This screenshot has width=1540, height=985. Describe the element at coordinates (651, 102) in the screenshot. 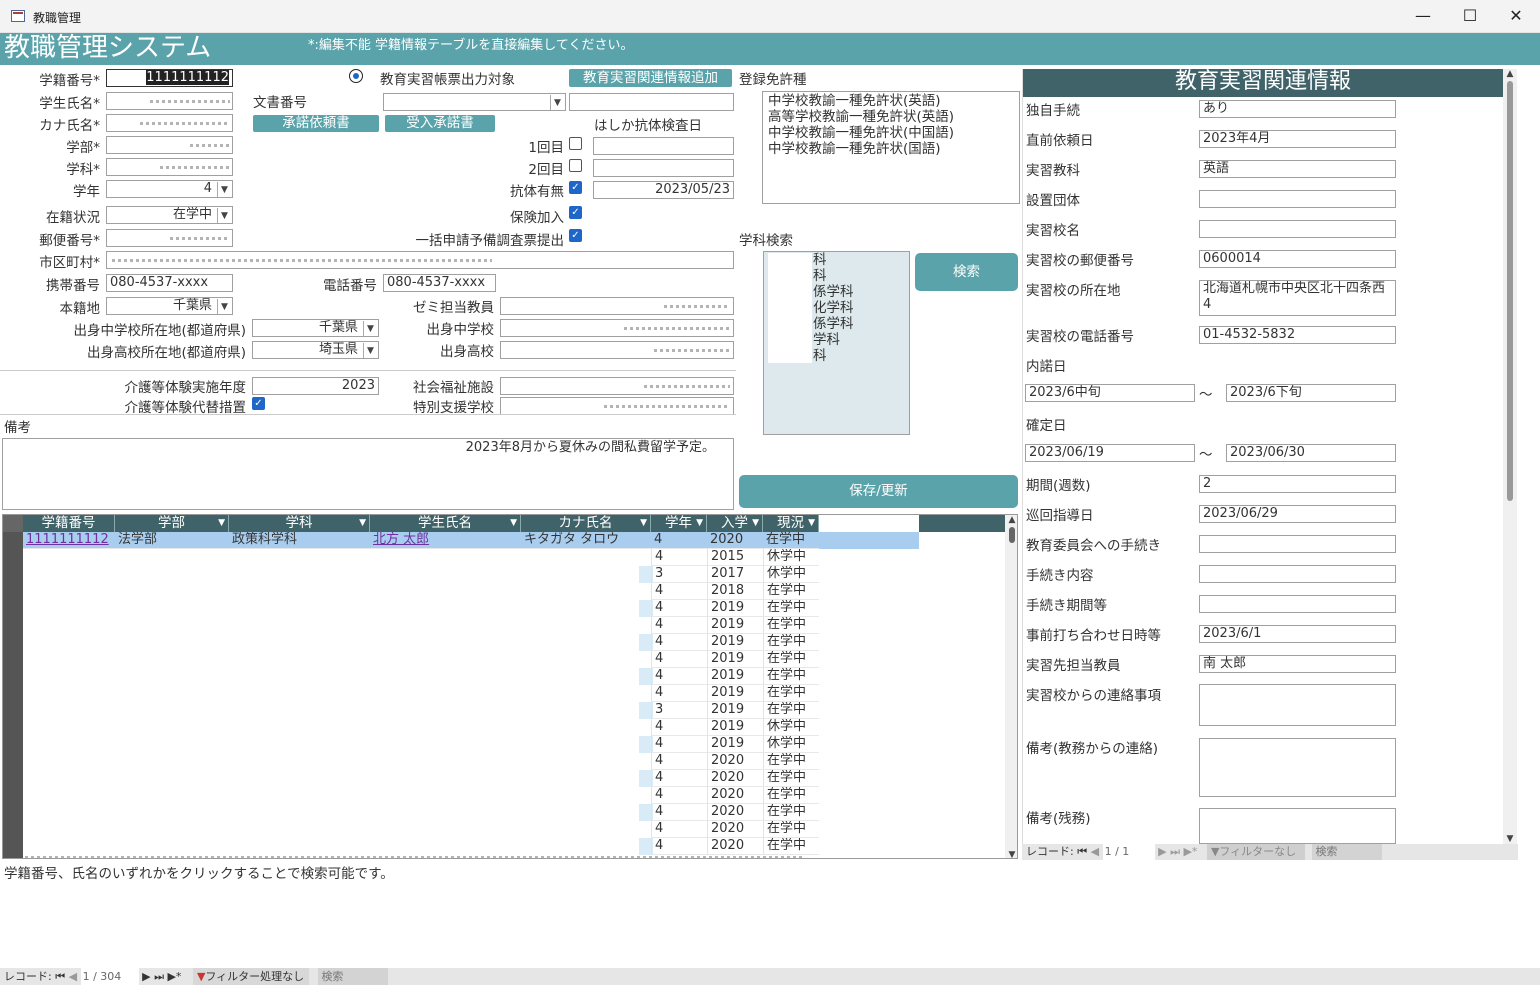

I see `doc-no-field` at that location.